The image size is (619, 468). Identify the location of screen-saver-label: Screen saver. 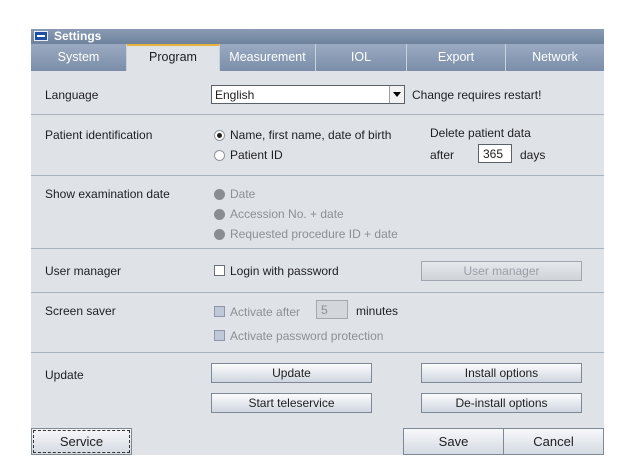
(80, 311).